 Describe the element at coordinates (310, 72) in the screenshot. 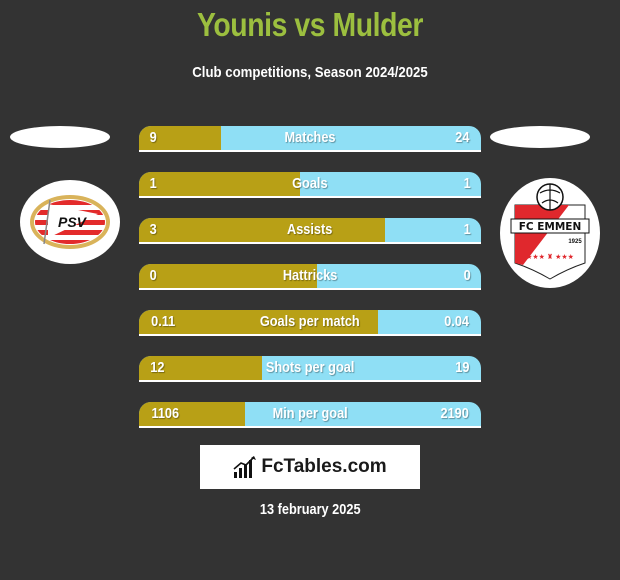

I see `page-subtitle: Club competitions, Season 2024/2025` at that location.